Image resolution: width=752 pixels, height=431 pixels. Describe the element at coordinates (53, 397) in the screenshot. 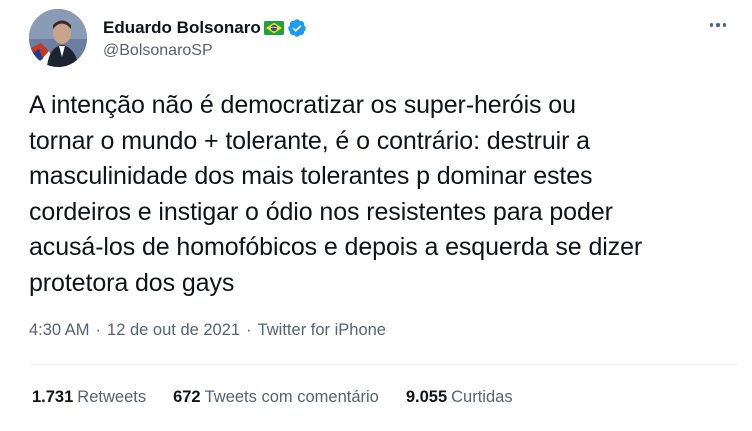

I see `retweets-count: 1.731` at that location.